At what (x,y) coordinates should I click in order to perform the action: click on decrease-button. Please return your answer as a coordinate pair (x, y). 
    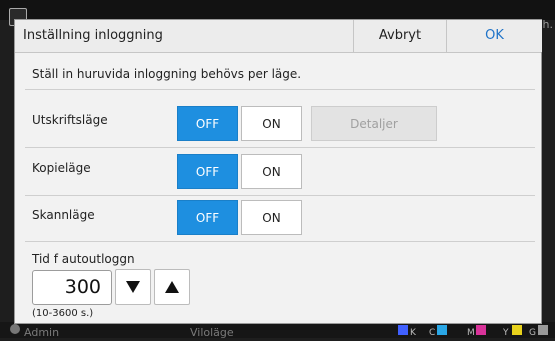
    Looking at the image, I should click on (133, 287).